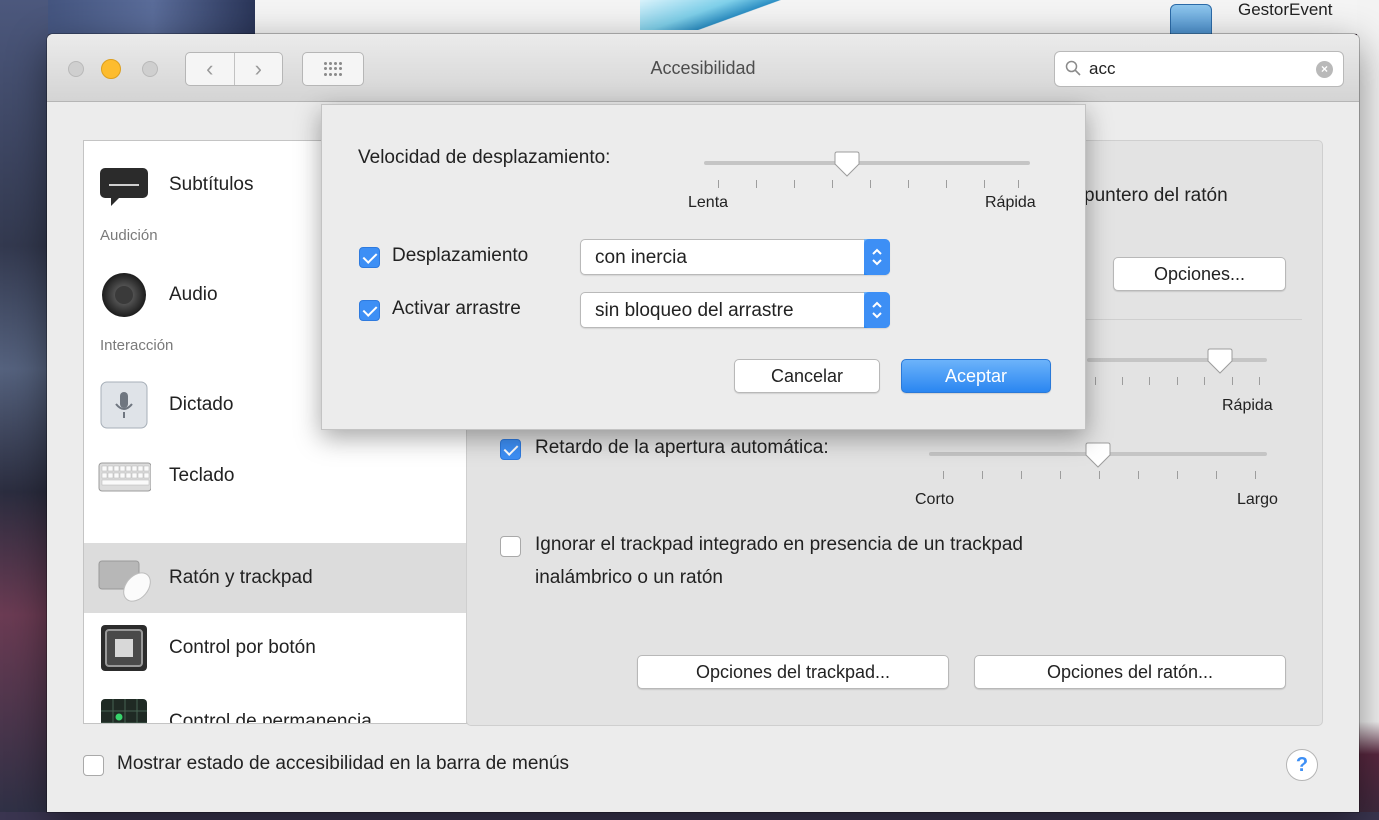 The height and width of the screenshot is (820, 1379). I want to click on sidebar-item-mouse-trackpad: Ratón y trackpad, so click(275, 578).